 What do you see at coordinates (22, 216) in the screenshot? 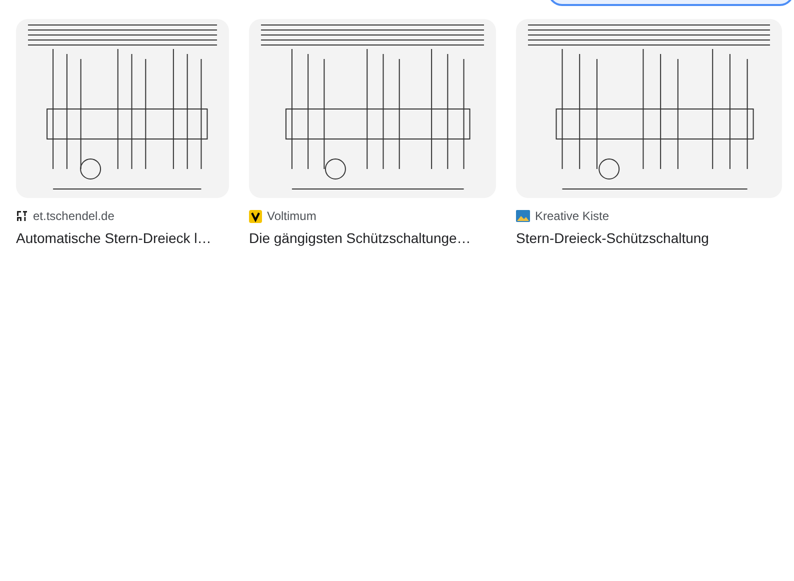
I see `grid-logo-icon` at bounding box center [22, 216].